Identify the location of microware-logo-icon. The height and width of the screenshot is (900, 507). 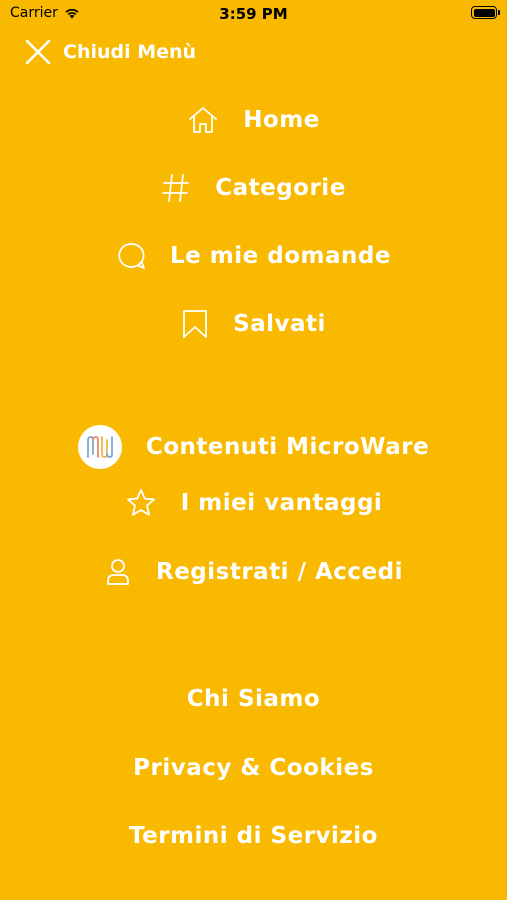
(99, 447).